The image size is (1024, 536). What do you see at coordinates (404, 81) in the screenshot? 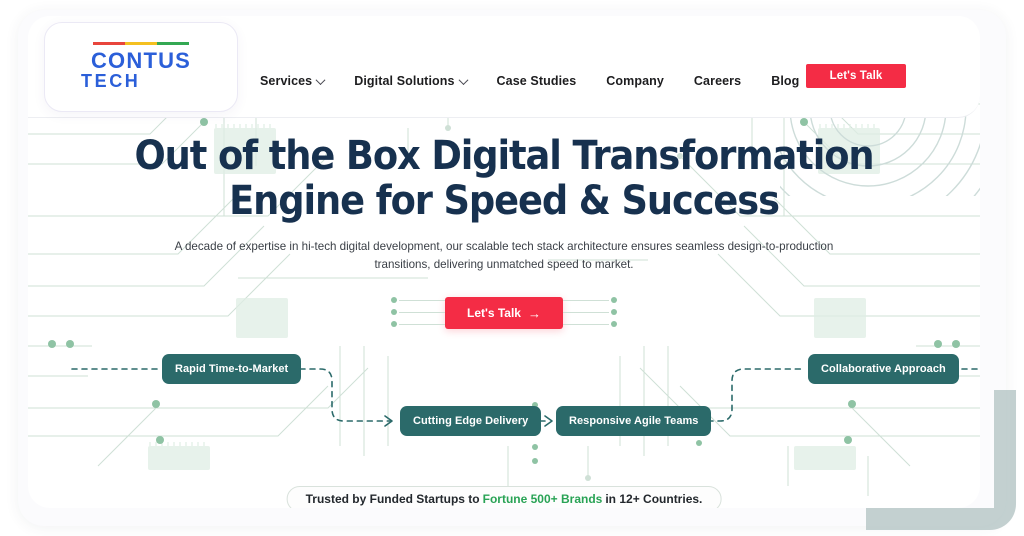
I see `nav-label-digital-solutions: Digital Solutions` at bounding box center [404, 81].